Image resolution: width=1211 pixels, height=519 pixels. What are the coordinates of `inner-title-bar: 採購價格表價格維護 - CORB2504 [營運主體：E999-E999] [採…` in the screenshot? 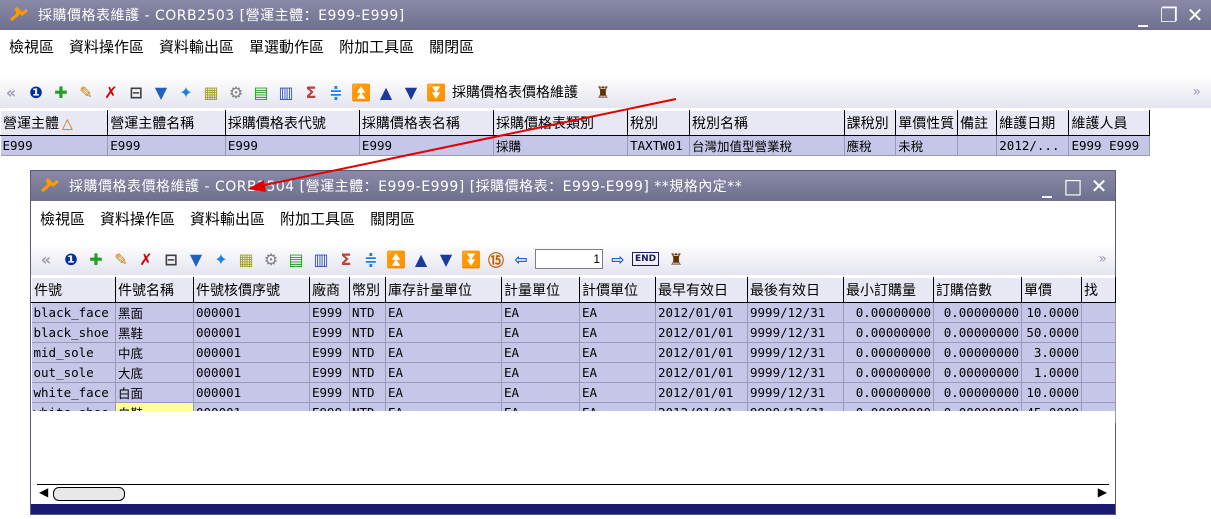 It's located at (573, 186).